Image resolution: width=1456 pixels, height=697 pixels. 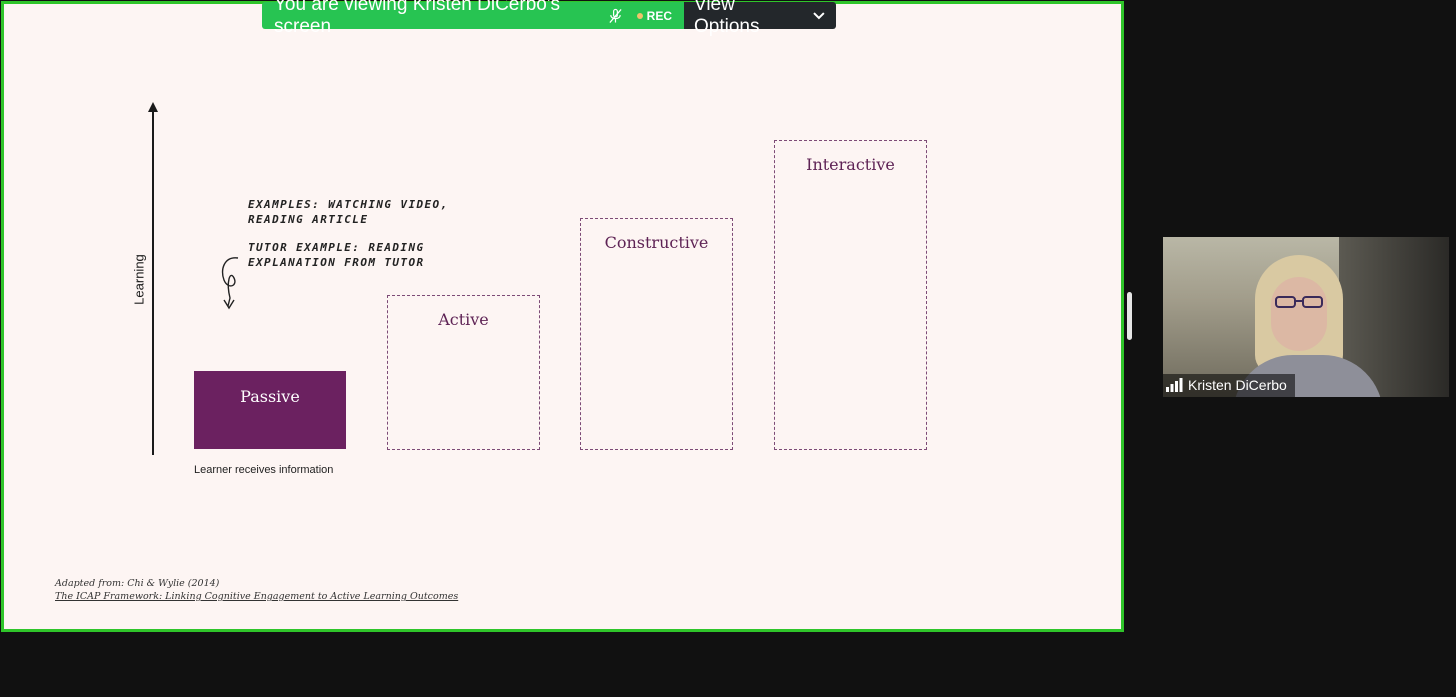 I want to click on chevron-down-icon, so click(x=819, y=15).